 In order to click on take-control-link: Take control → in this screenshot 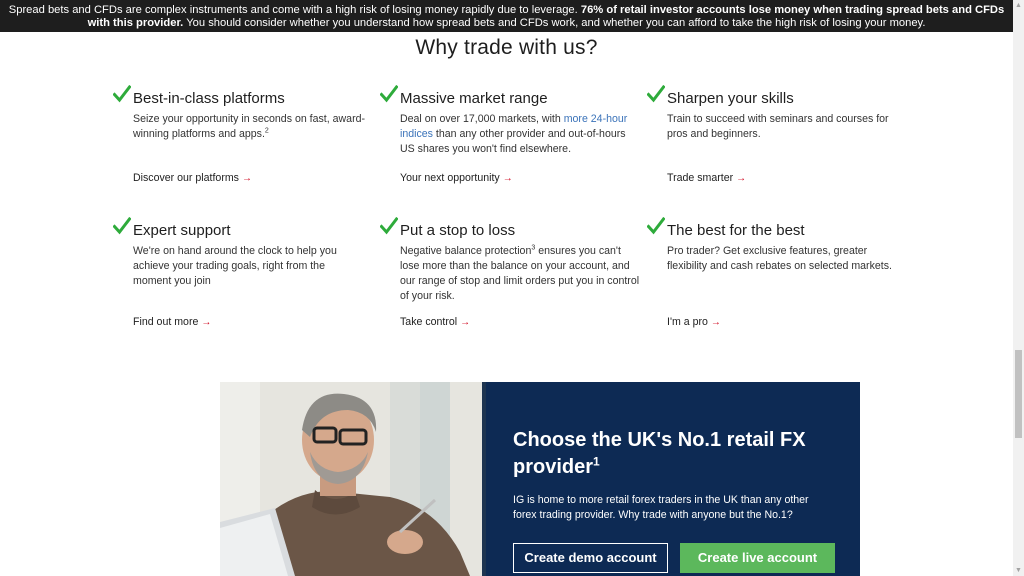, I will do `click(435, 322)`.